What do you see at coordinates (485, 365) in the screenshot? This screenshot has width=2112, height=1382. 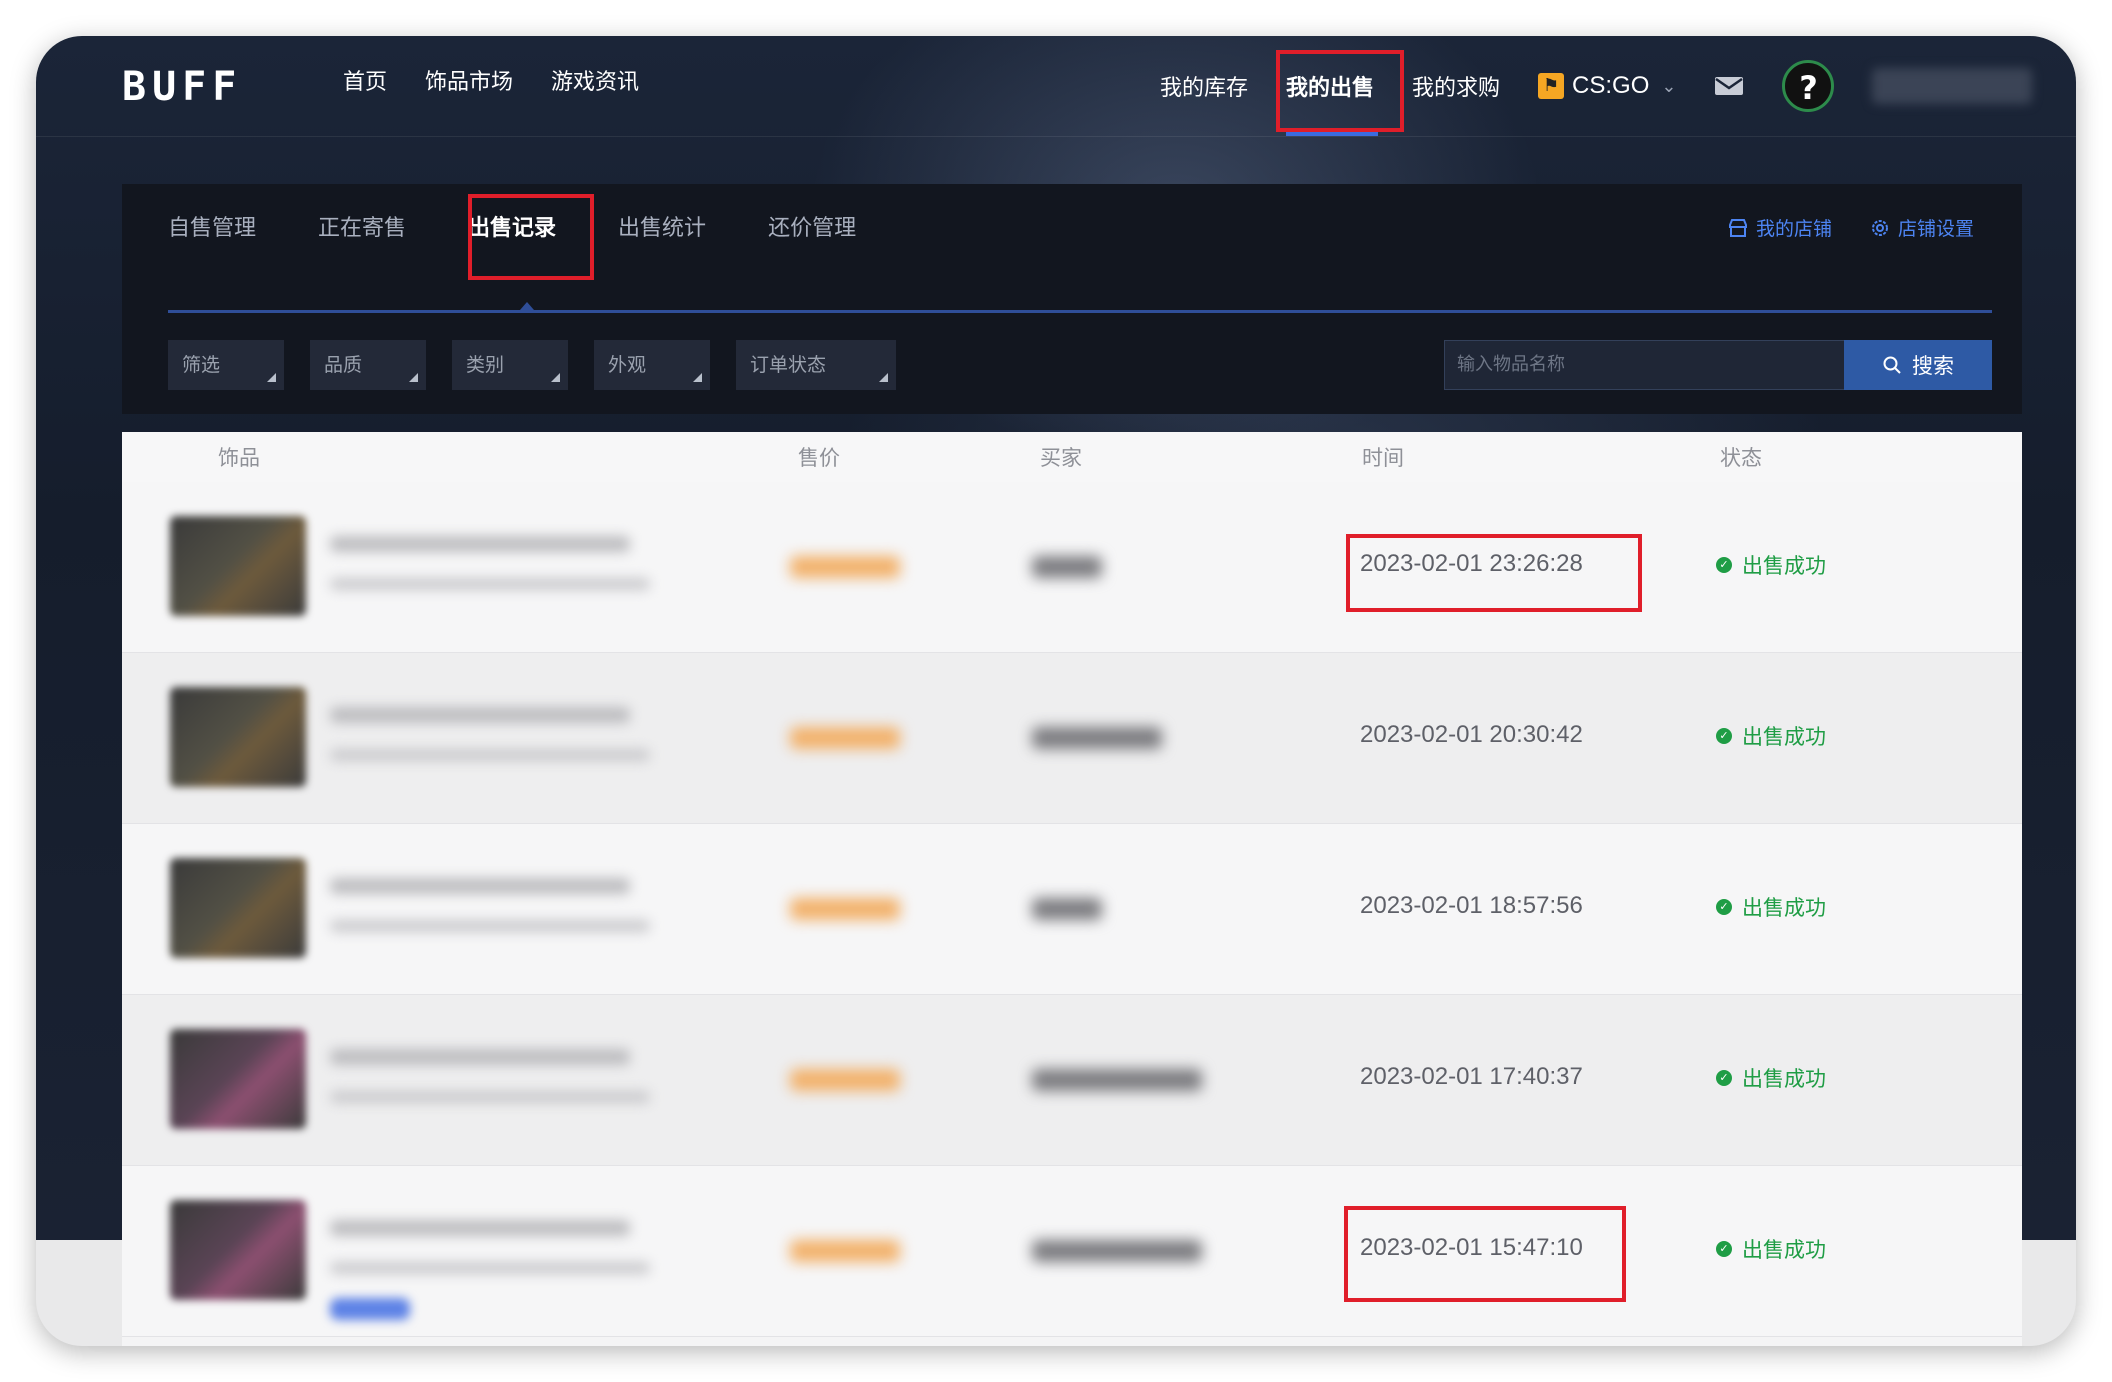 I see `category-label: 类别` at bounding box center [485, 365].